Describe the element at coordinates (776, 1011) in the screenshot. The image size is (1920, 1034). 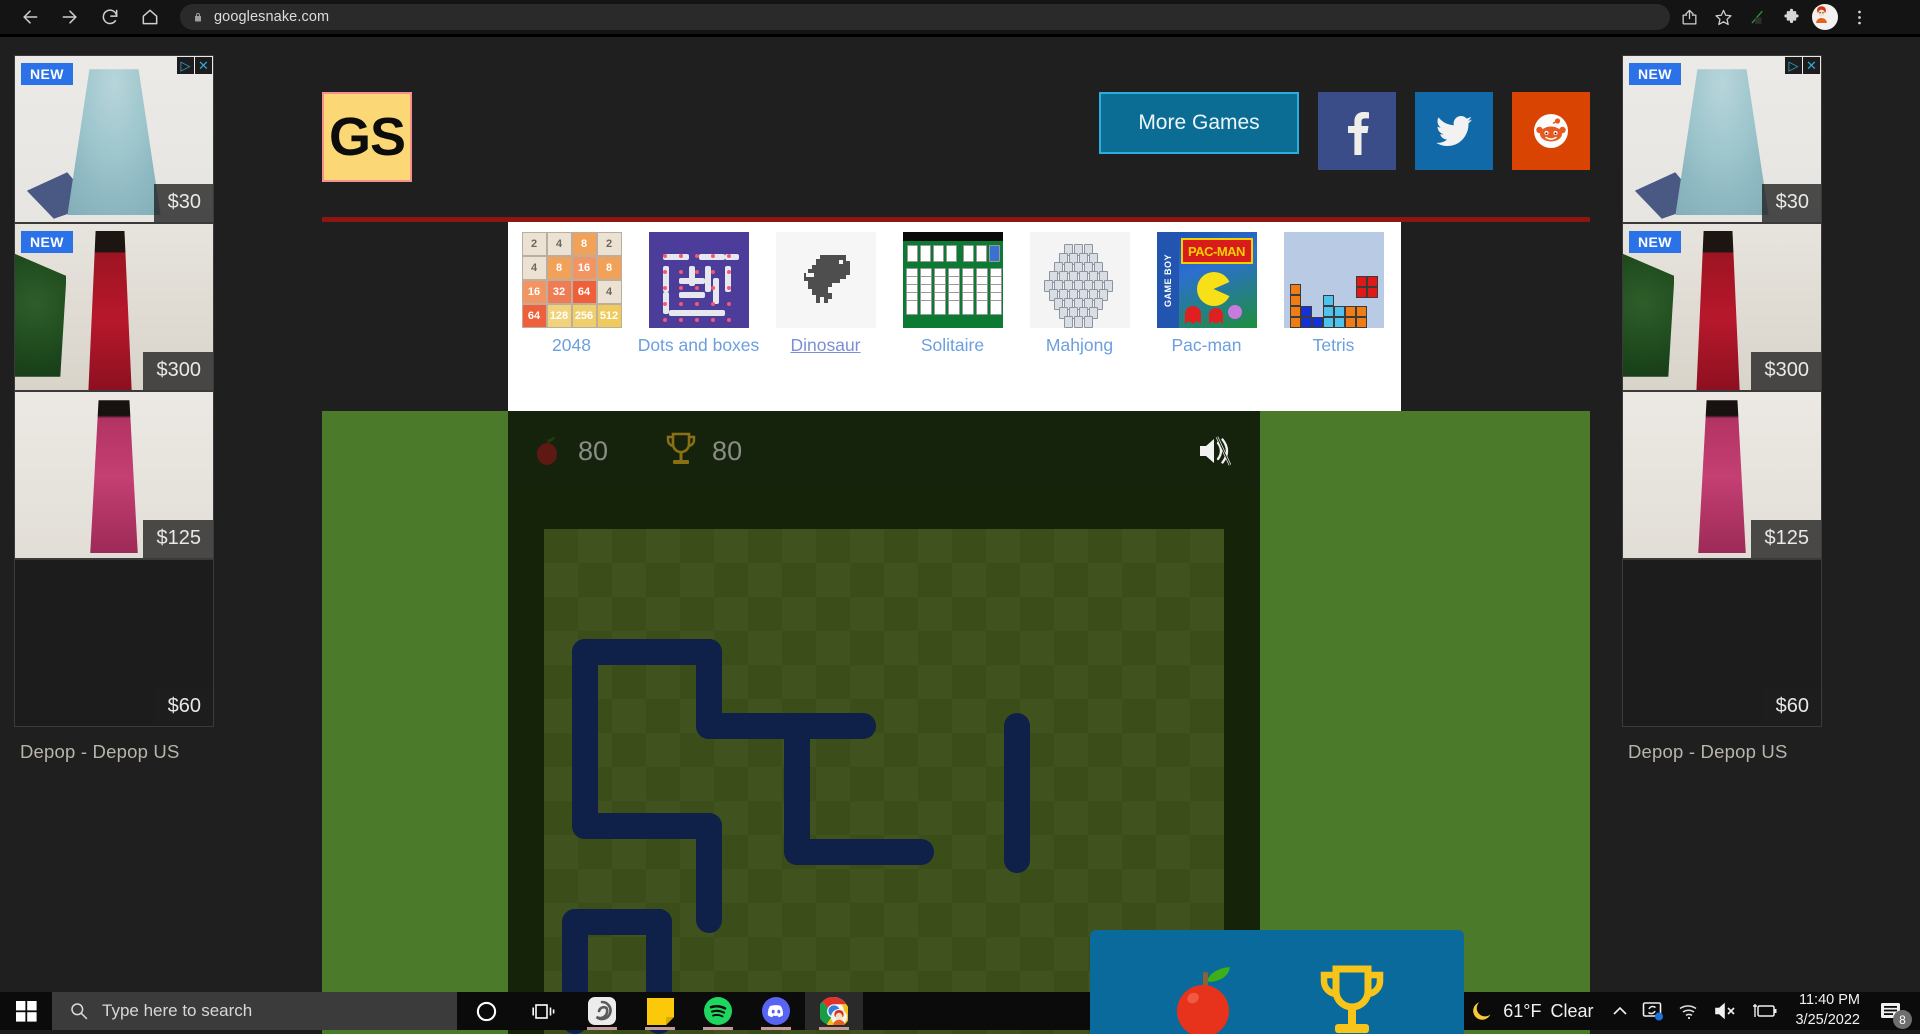
I see `discord-icon` at that location.